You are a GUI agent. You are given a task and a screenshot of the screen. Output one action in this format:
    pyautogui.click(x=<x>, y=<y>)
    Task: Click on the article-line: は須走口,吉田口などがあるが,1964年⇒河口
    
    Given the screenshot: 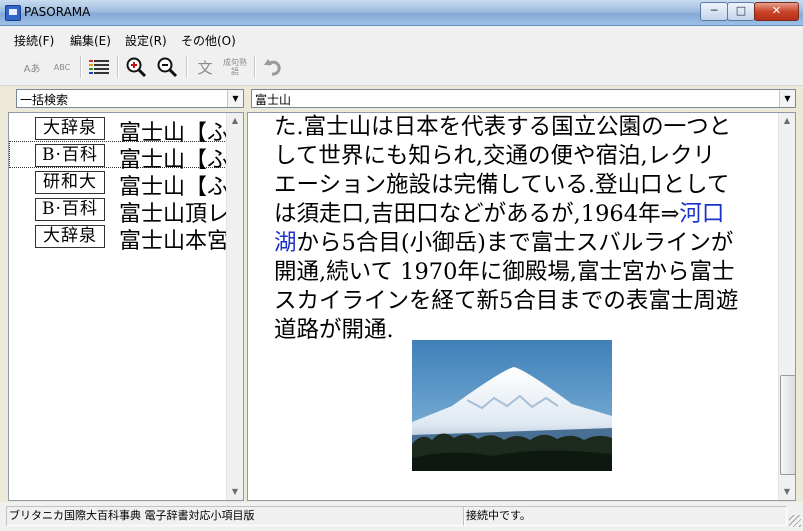 What is the action you would take?
    pyautogui.click(x=524, y=214)
    